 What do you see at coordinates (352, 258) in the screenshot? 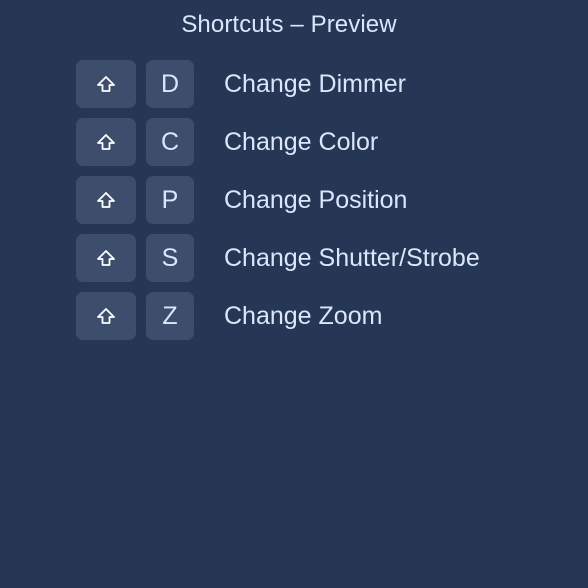
I see `shortcut-label: Change Shutter/Strobe` at bounding box center [352, 258].